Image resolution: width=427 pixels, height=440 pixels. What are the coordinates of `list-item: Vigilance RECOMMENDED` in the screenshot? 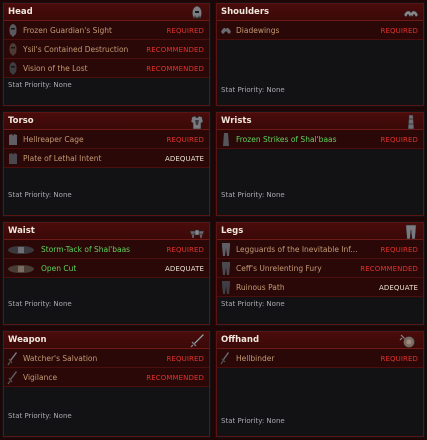 It's located at (106, 377).